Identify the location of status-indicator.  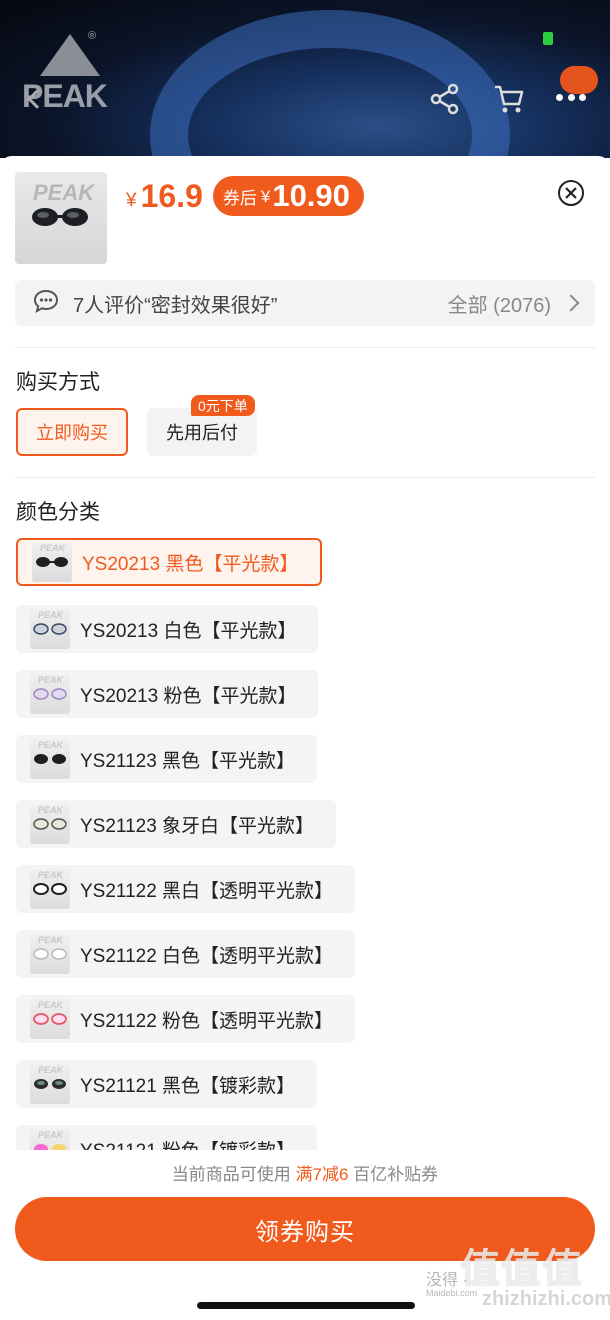
(548, 38).